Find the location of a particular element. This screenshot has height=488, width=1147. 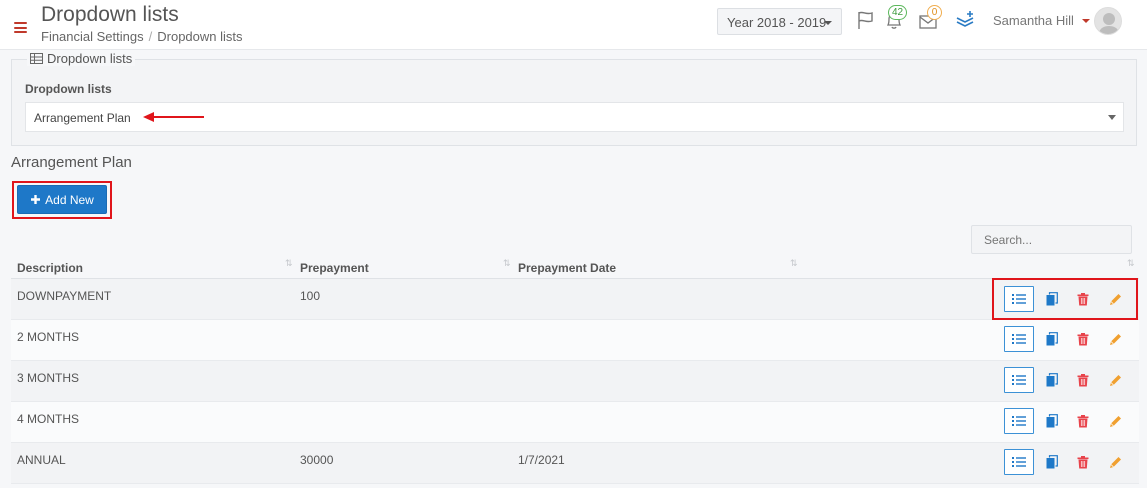

table-row: 4 MONTHS is located at coordinates (575, 422).